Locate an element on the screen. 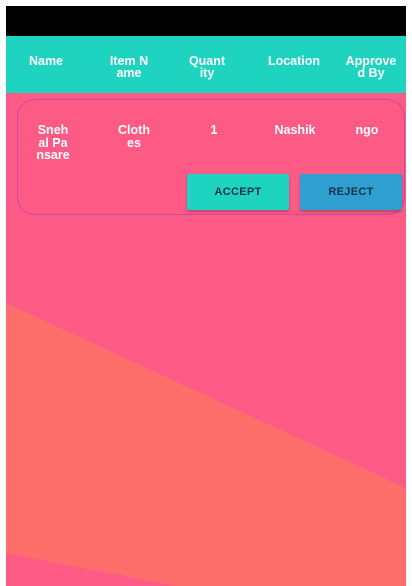  header-item-name: Item Name is located at coordinates (129, 67).